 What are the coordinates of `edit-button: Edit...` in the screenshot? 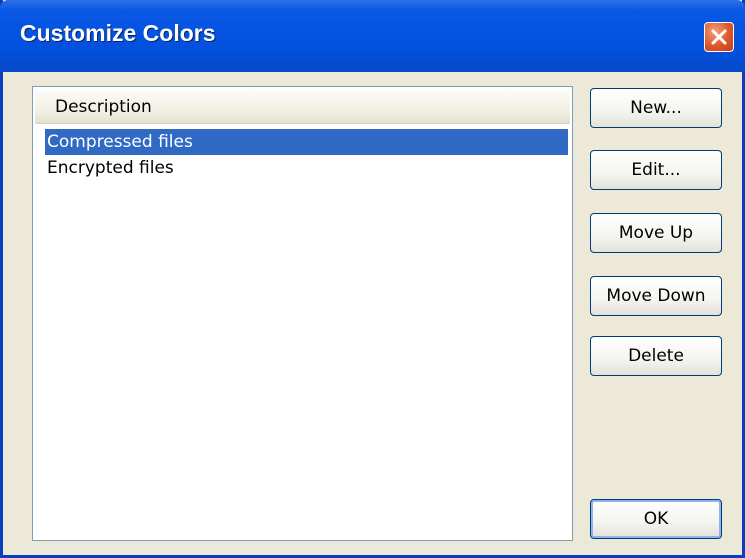 It's located at (656, 170).